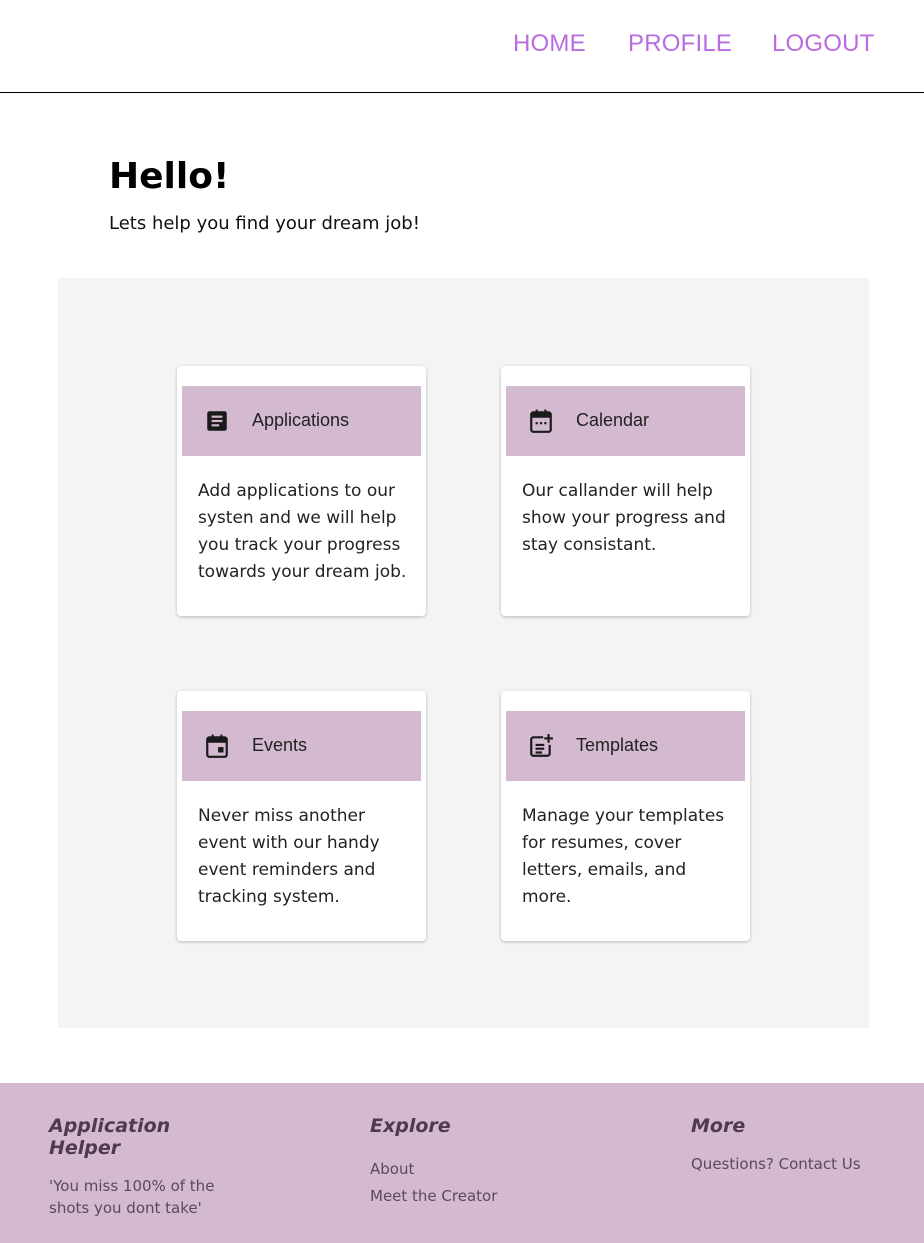  Describe the element at coordinates (541, 421) in the screenshot. I see `calendar-icon` at that location.